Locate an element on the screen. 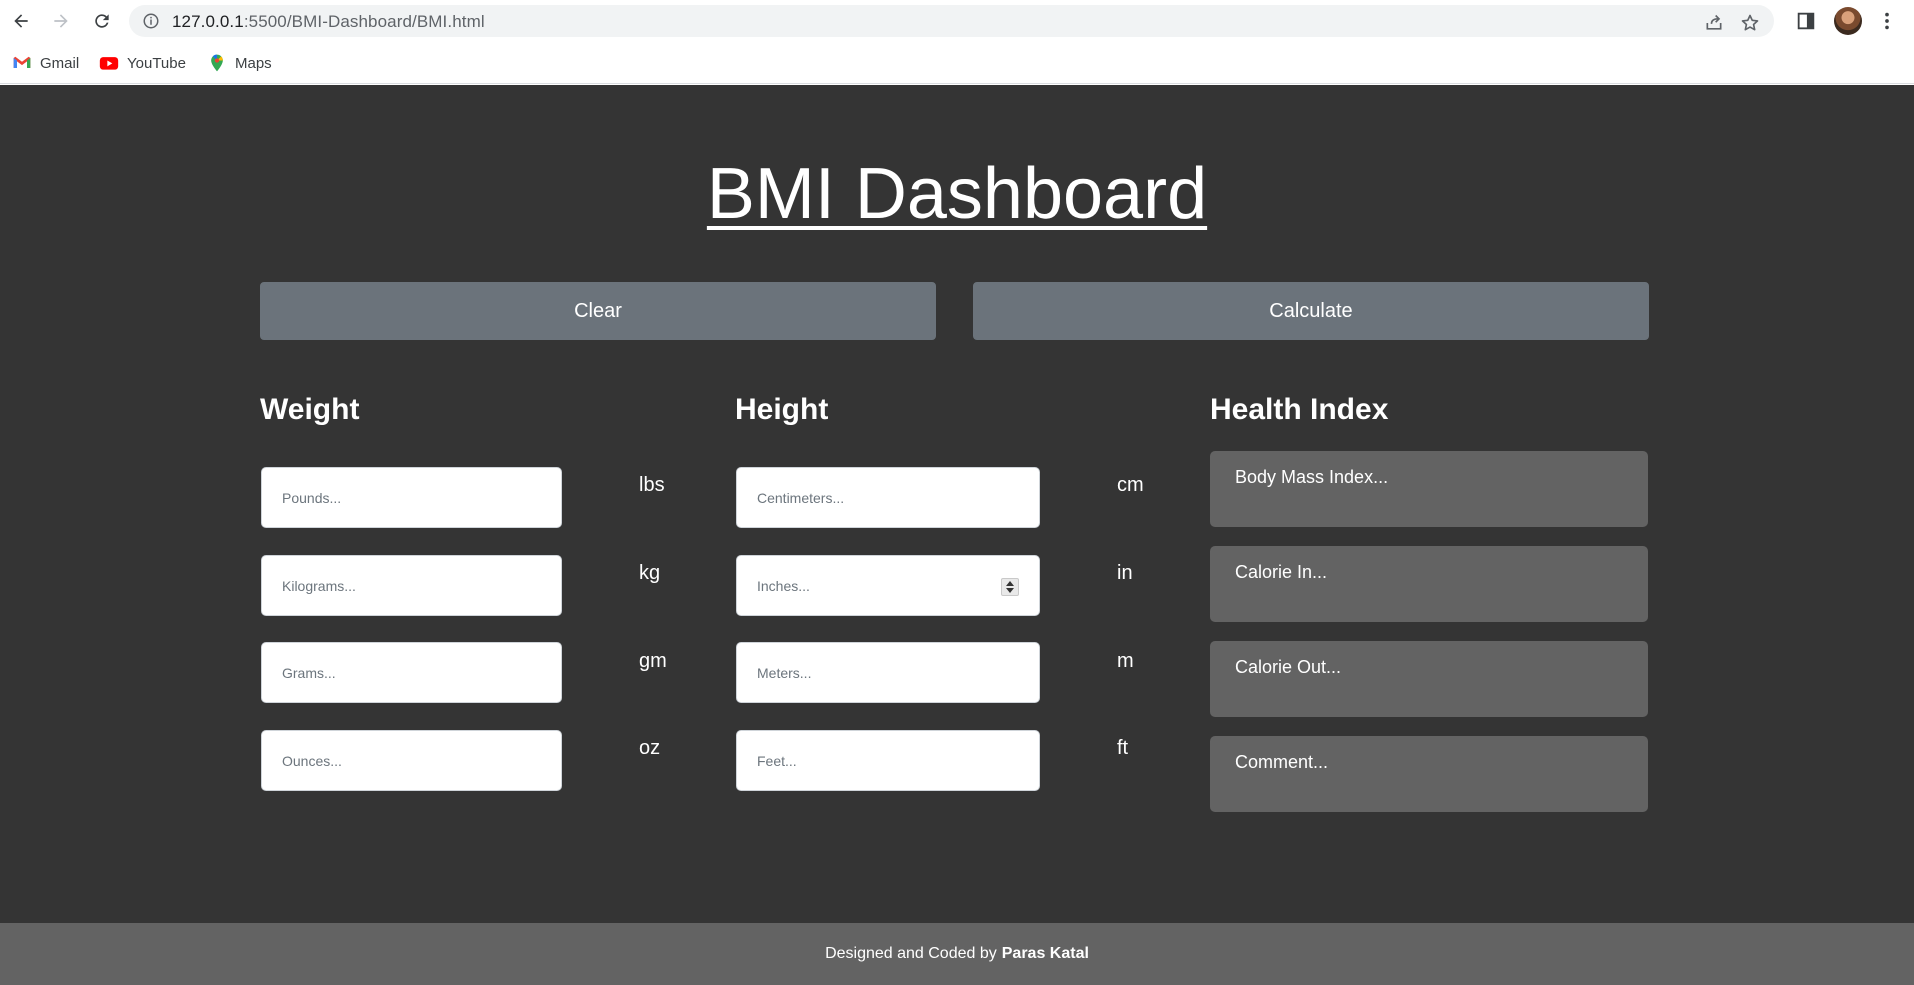  bookmark-label: YouTube is located at coordinates (156, 63).